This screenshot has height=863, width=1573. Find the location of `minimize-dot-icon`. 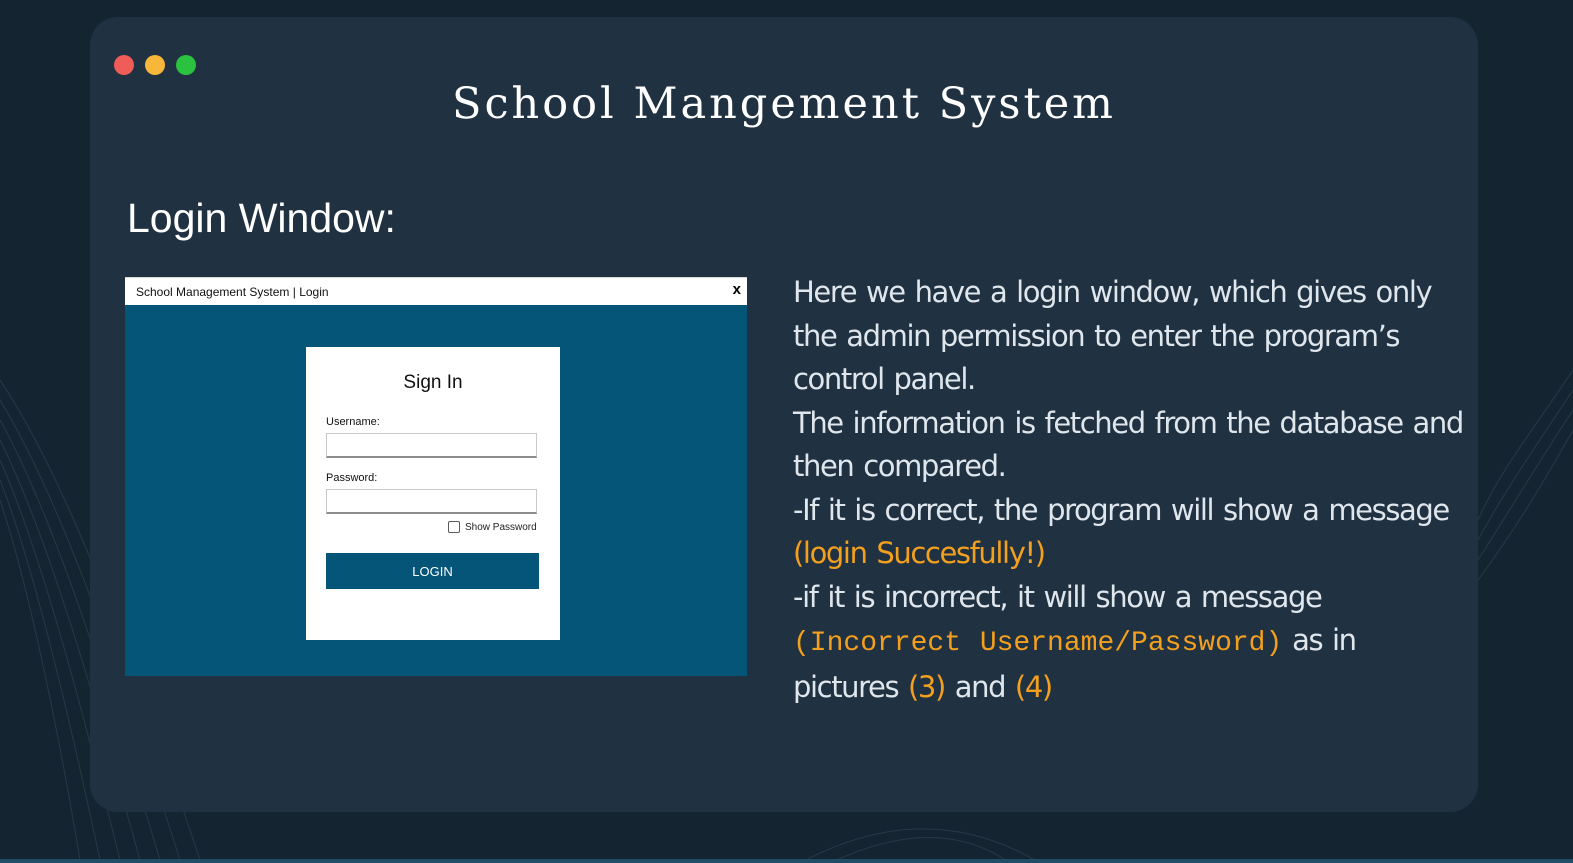

minimize-dot-icon is located at coordinates (155, 65).